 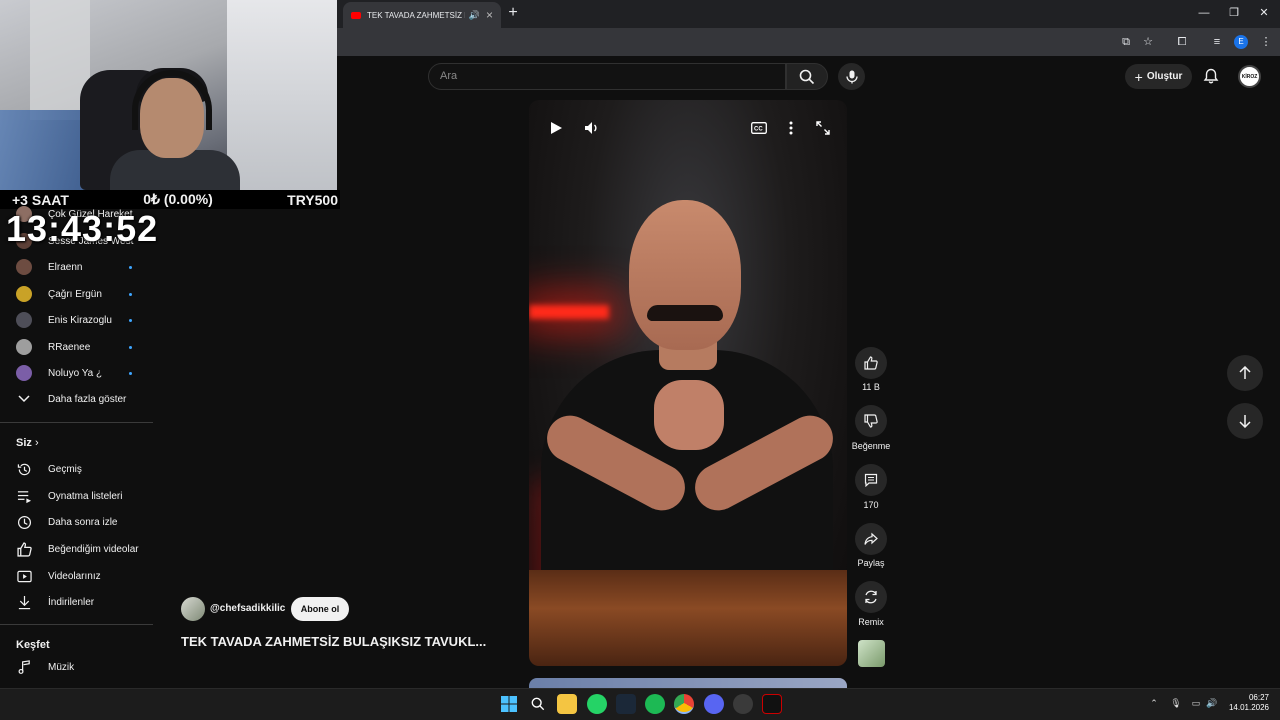 I want to click on discord-icon, so click(x=714, y=704).